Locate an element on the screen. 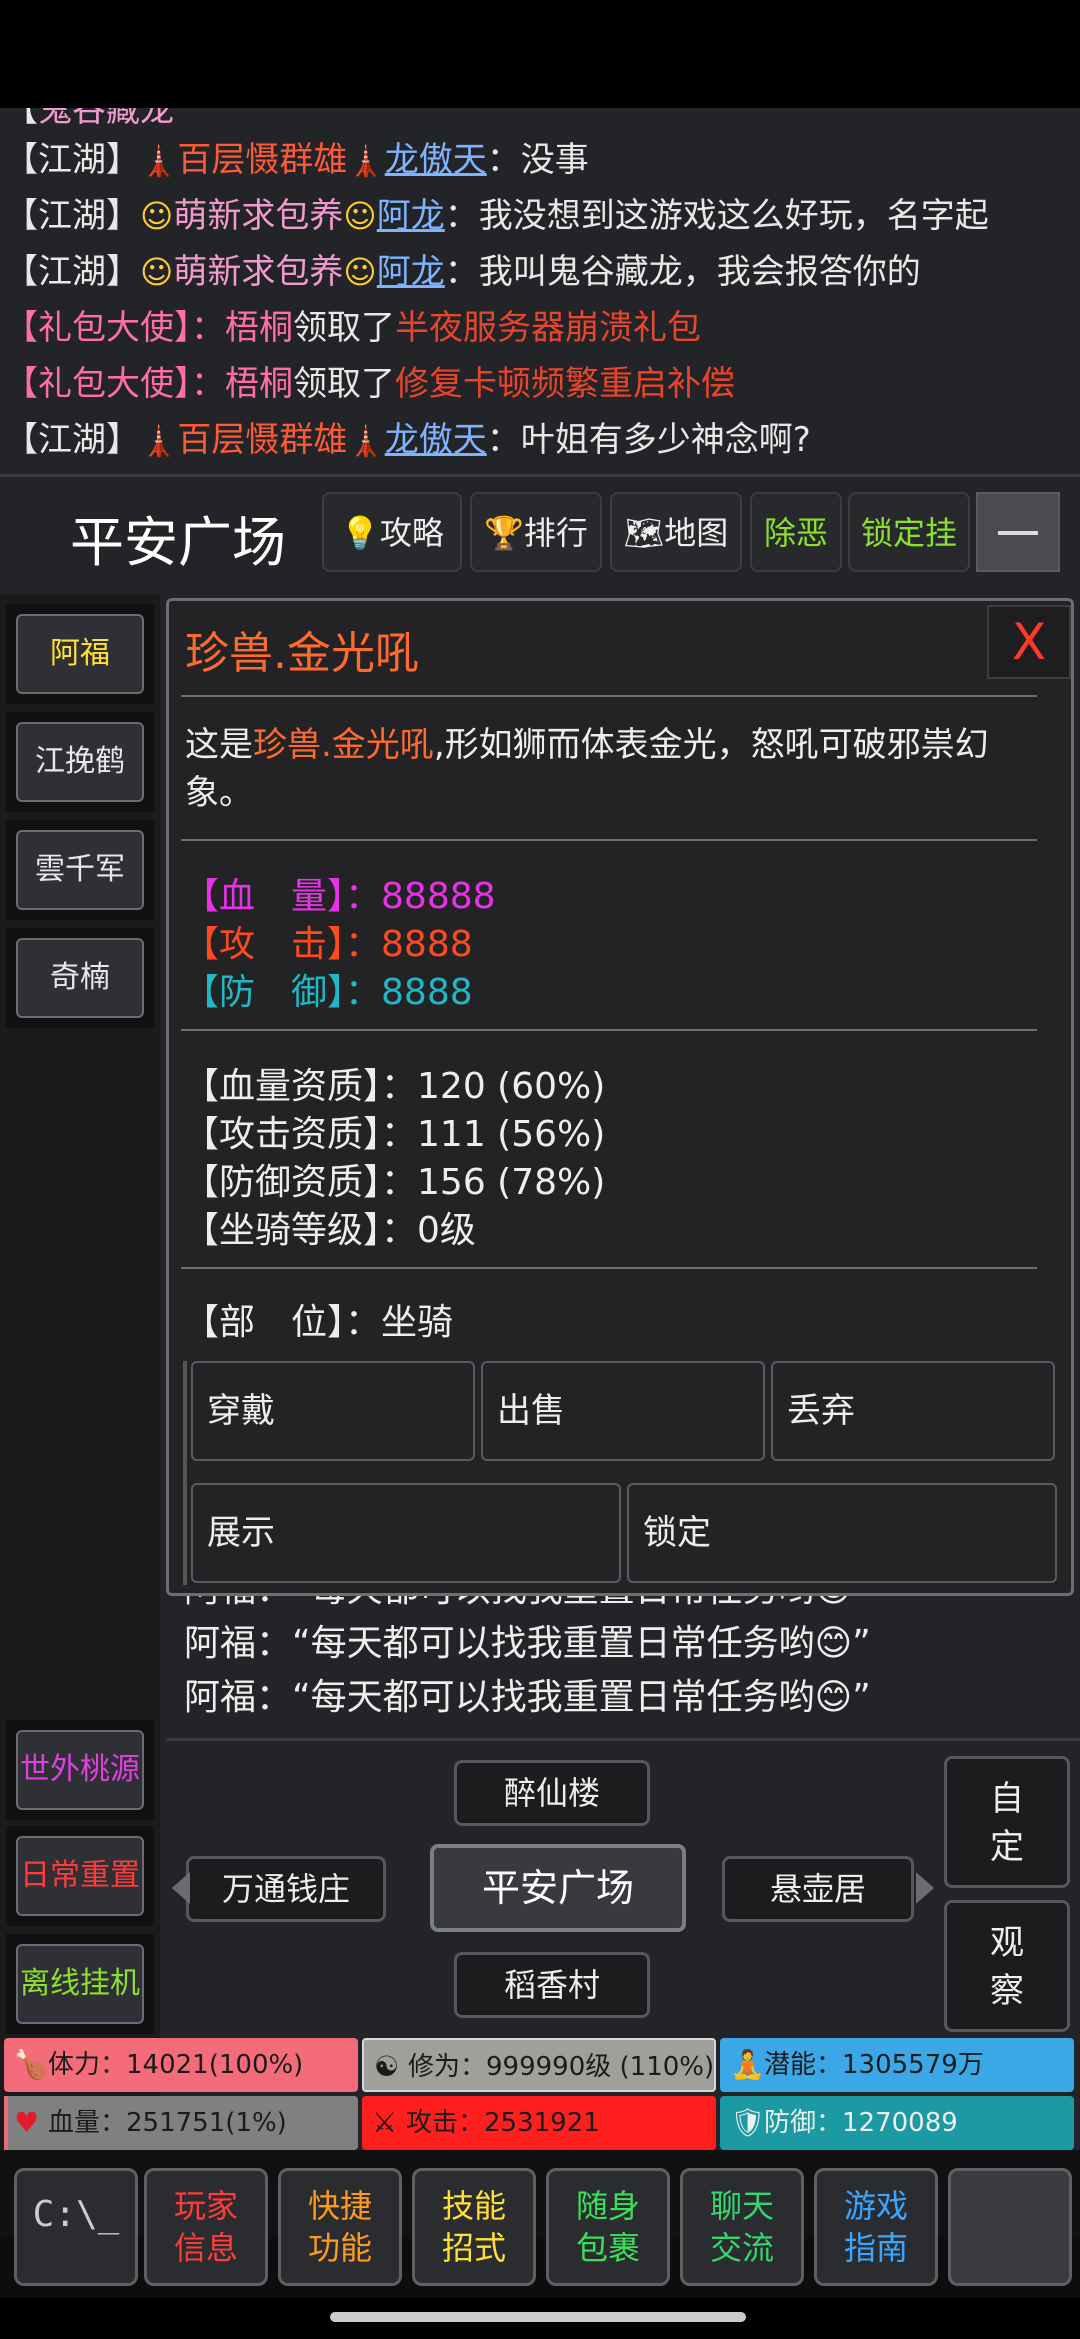 Image resolution: width=1080 pixels, height=2339 pixels. observe-label-1: 观 is located at coordinates (1007, 1943).